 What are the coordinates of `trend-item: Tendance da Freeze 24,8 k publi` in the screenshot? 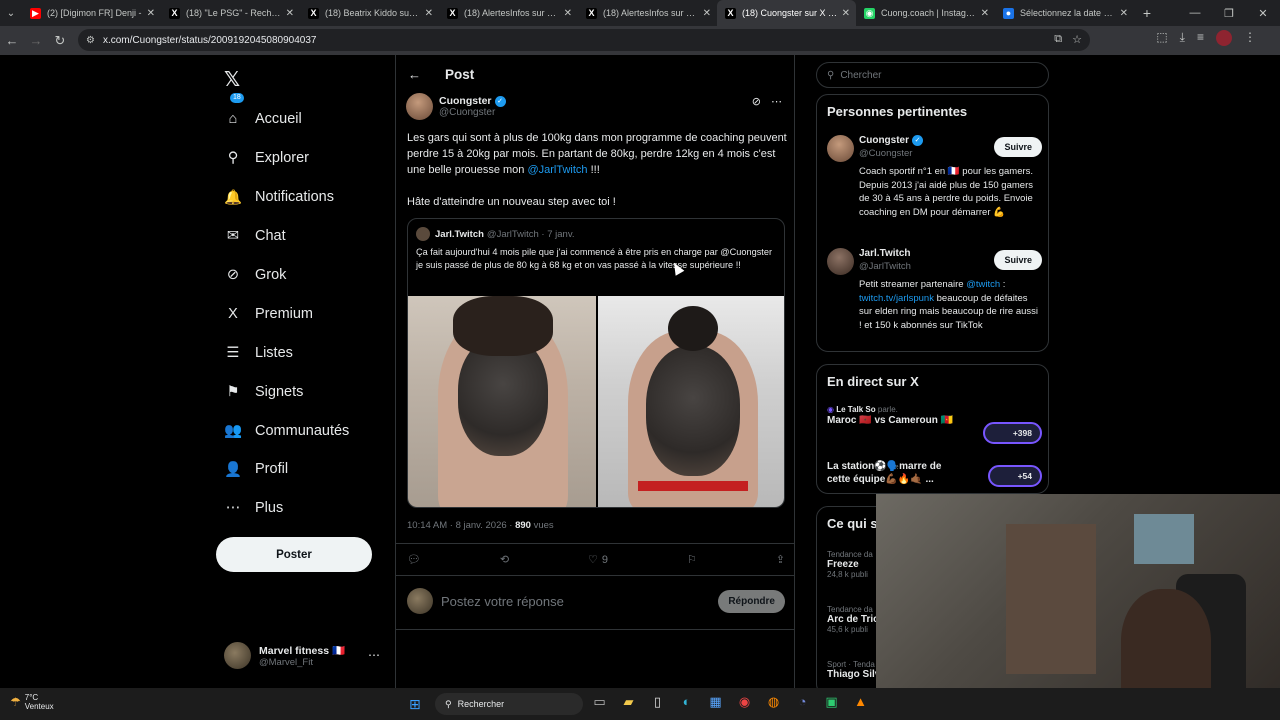 It's located at (850, 564).